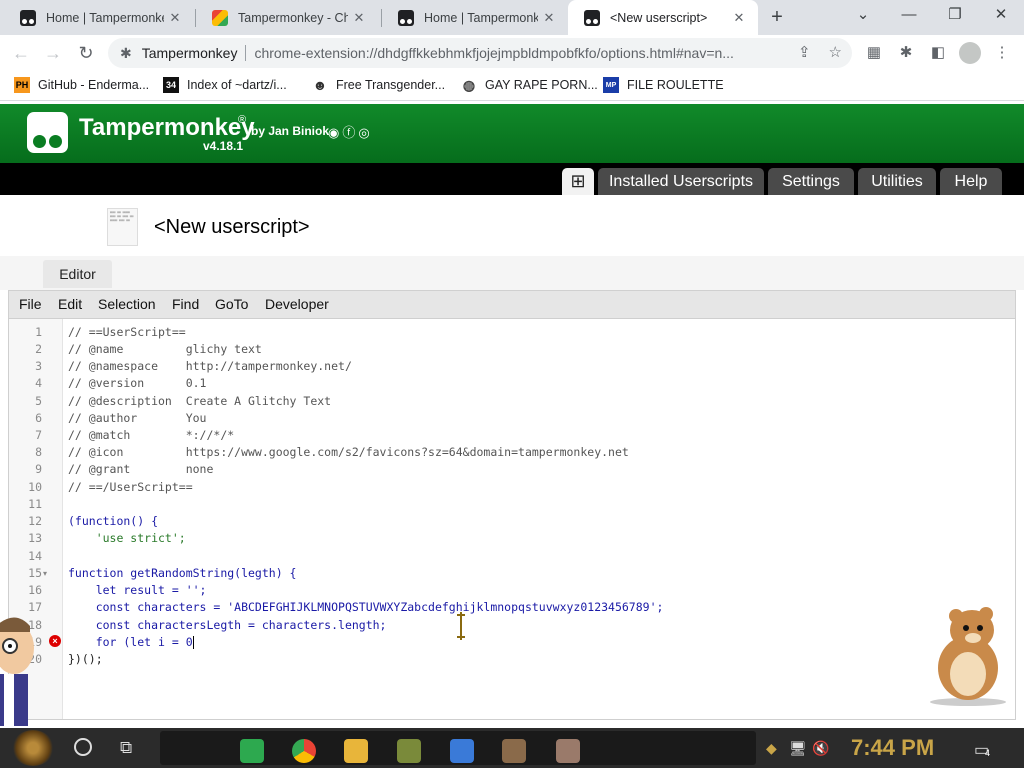 The image size is (1024, 768). I want to click on line-number: 14, so click(35, 556).